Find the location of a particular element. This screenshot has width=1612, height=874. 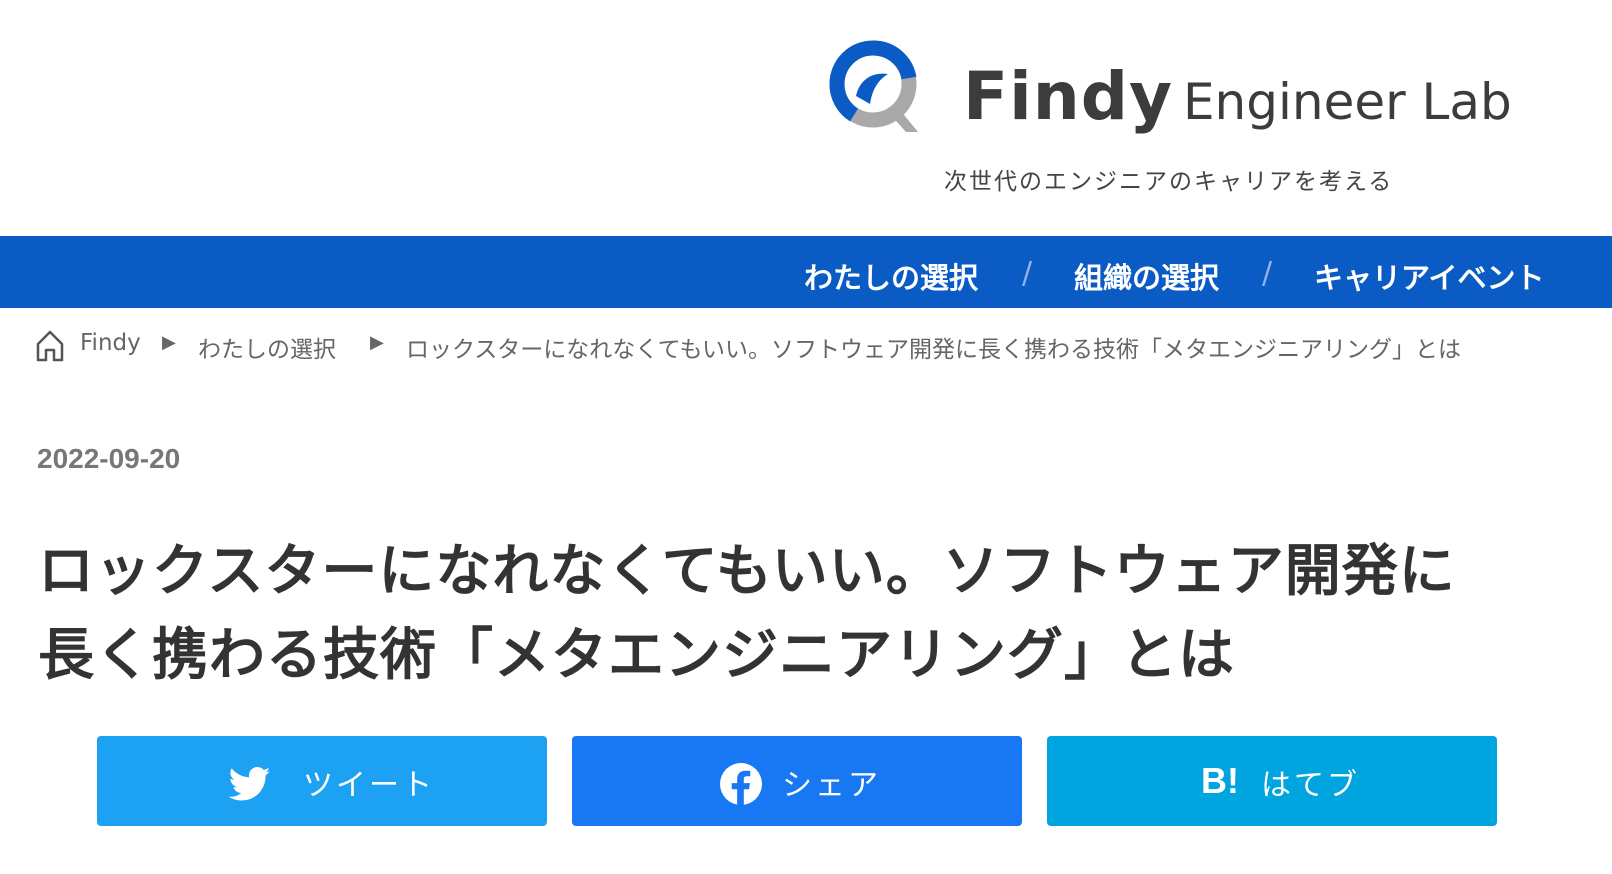

hatena-bookmark-button-label: はてブ is located at coordinates (1310, 785).